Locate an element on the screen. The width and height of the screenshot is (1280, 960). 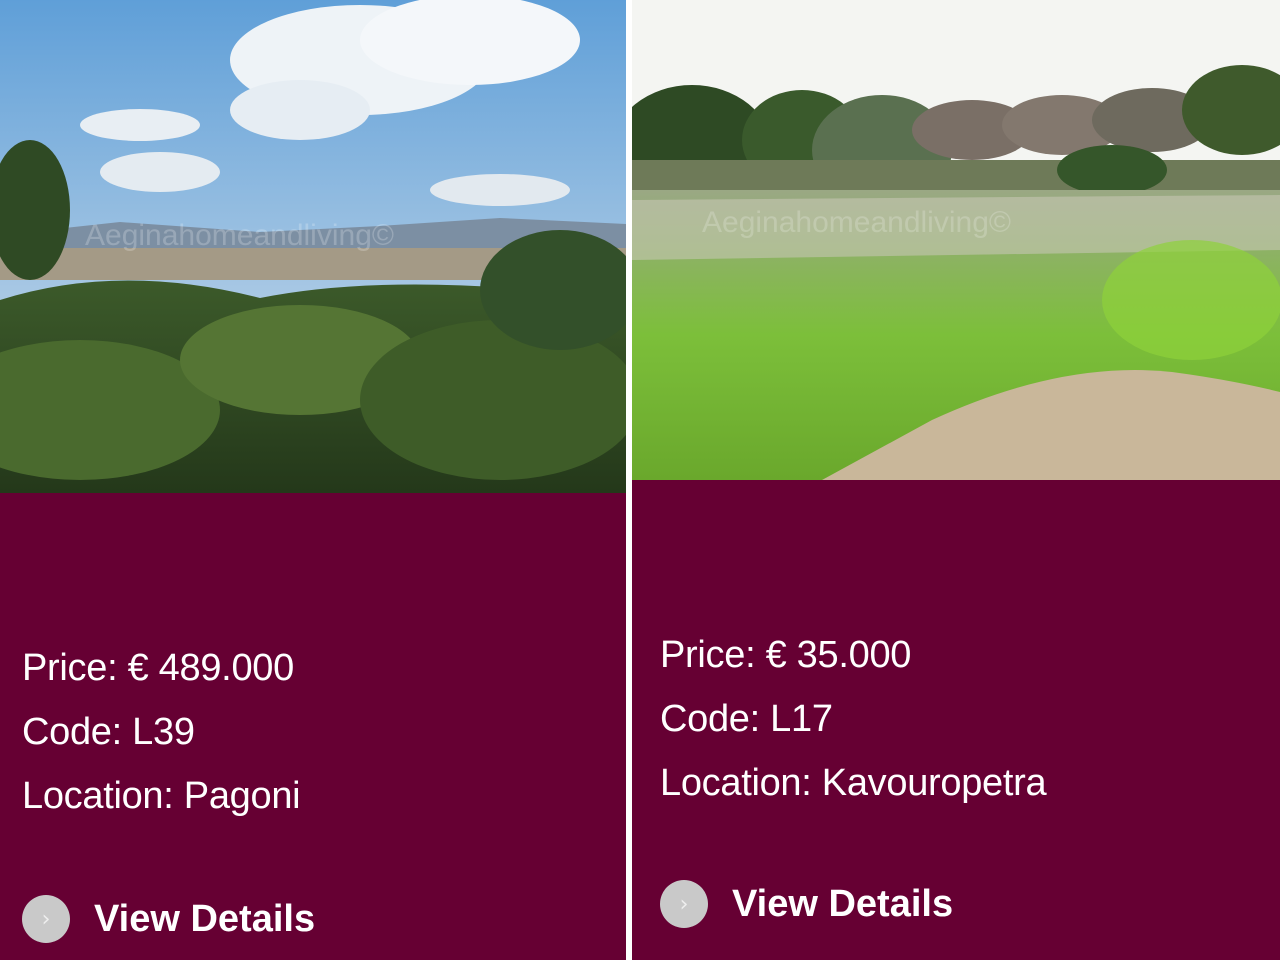
listing-price: Price: € 35.000 is located at coordinates (786, 655).